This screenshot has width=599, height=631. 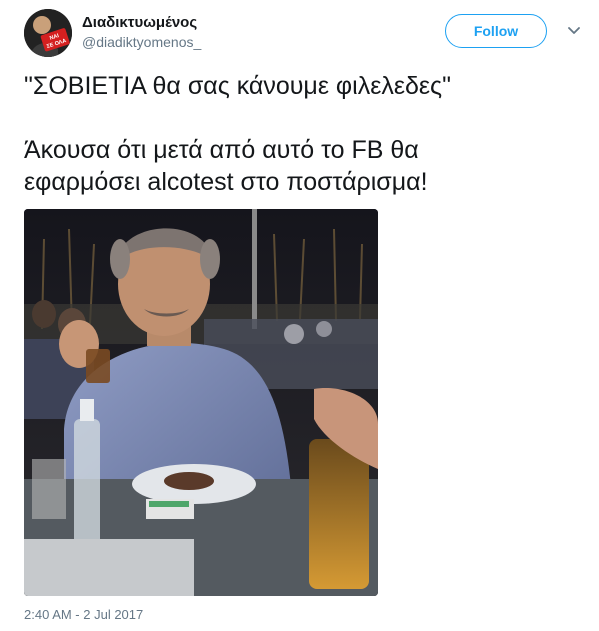 I want to click on chevron-down-icon, so click(x=574, y=31).